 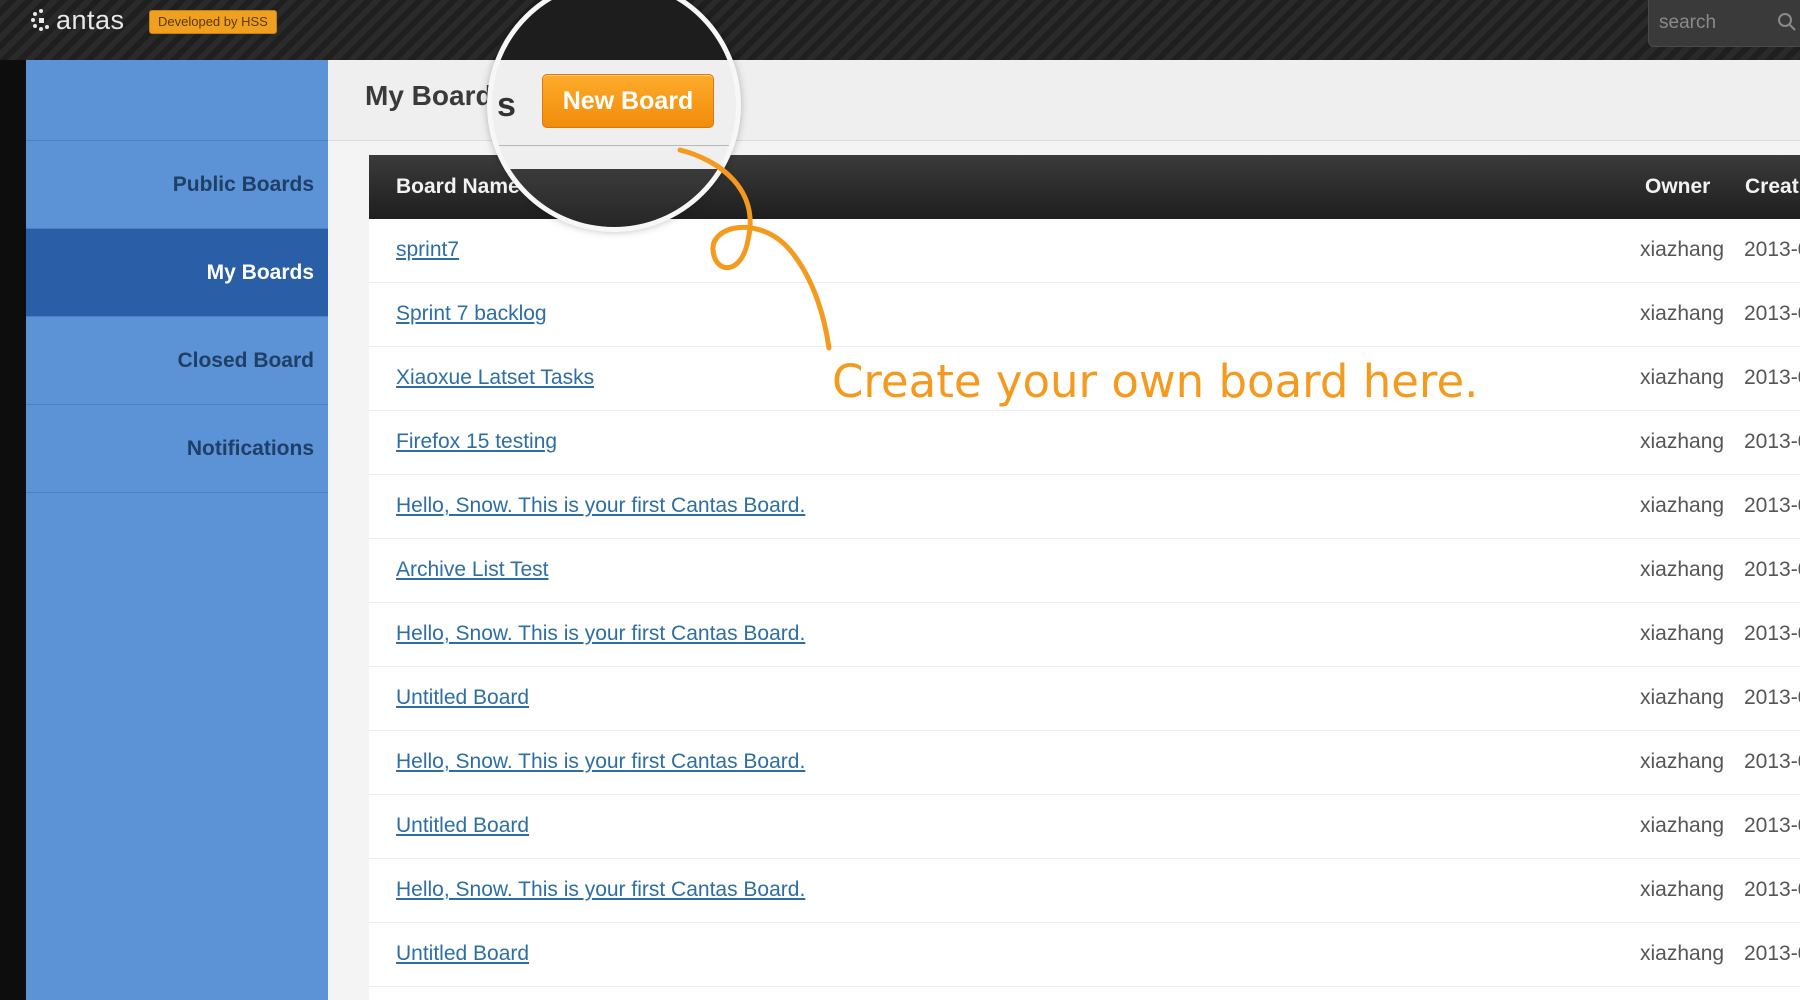 I want to click on logo-mark-icon, so click(x=41, y=20).